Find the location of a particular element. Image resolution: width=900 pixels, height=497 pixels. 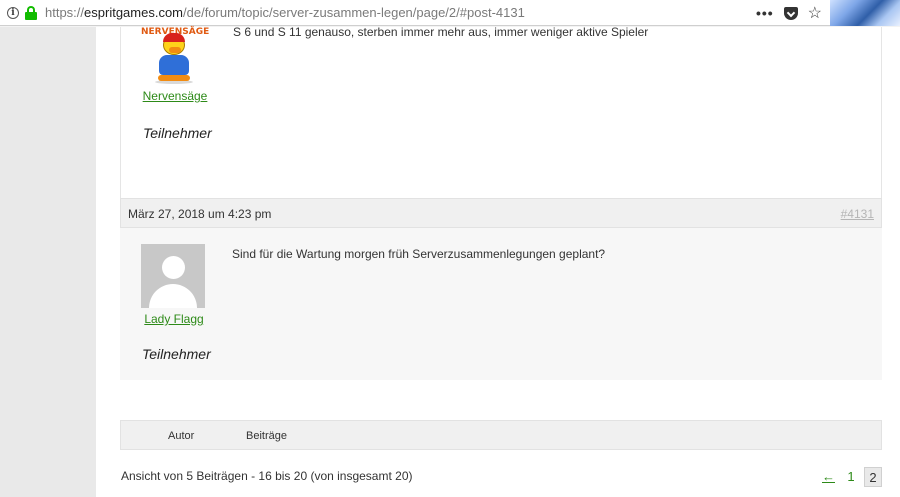

page-link-1: 1 is located at coordinates (851, 477).